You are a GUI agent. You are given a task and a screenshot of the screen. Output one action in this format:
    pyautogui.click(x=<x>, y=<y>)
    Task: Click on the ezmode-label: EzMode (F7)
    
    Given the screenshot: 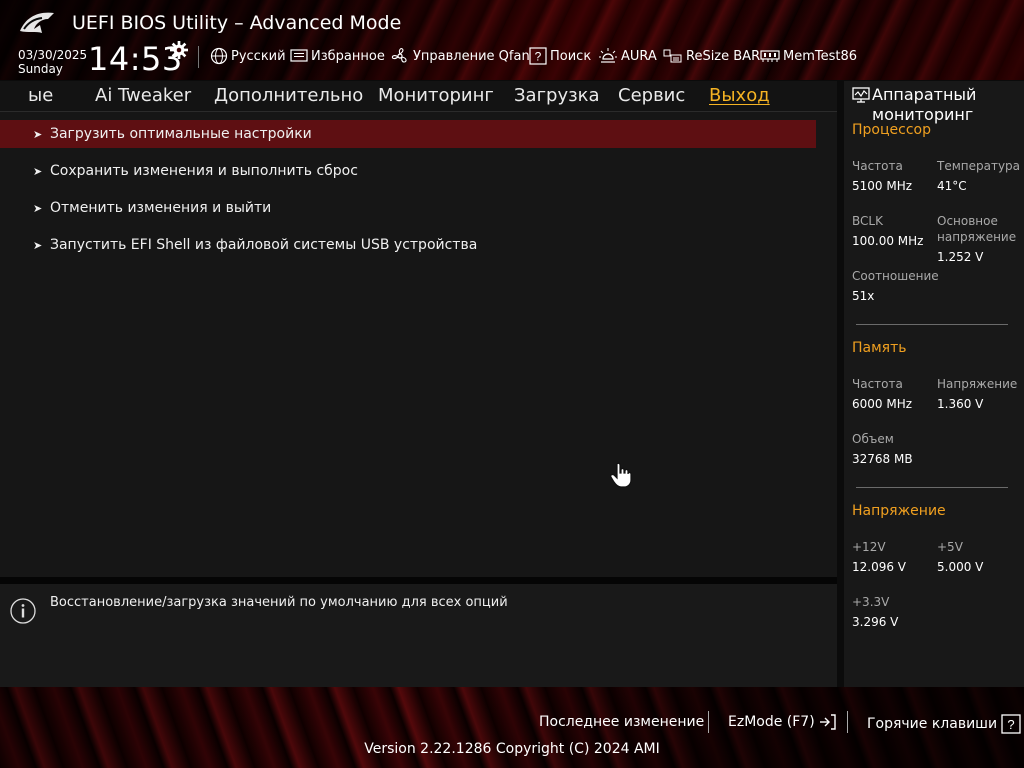 What is the action you would take?
    pyautogui.click(x=771, y=722)
    